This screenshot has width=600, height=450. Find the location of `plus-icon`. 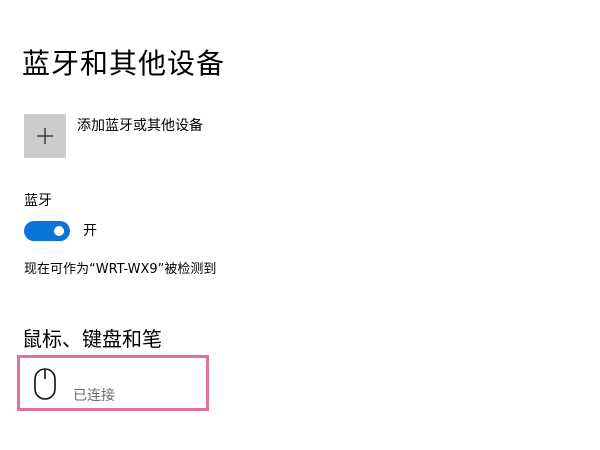

plus-icon is located at coordinates (45, 136).